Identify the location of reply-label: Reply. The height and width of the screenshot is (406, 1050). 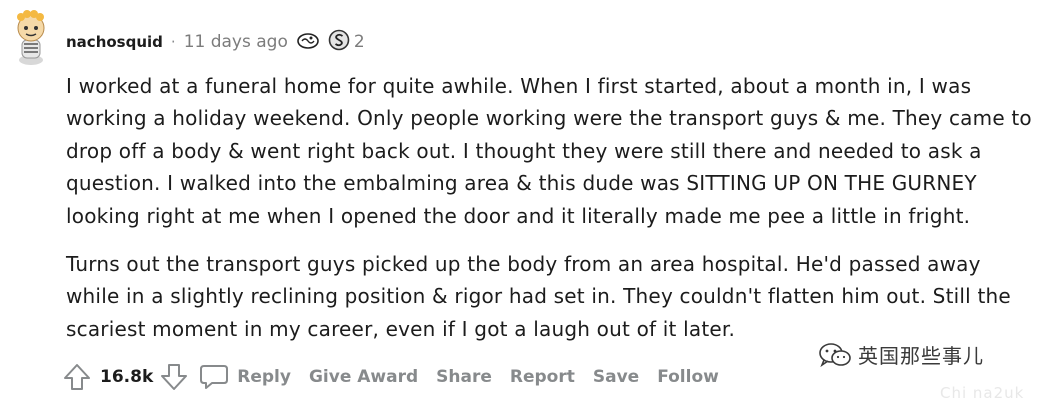
(264, 377).